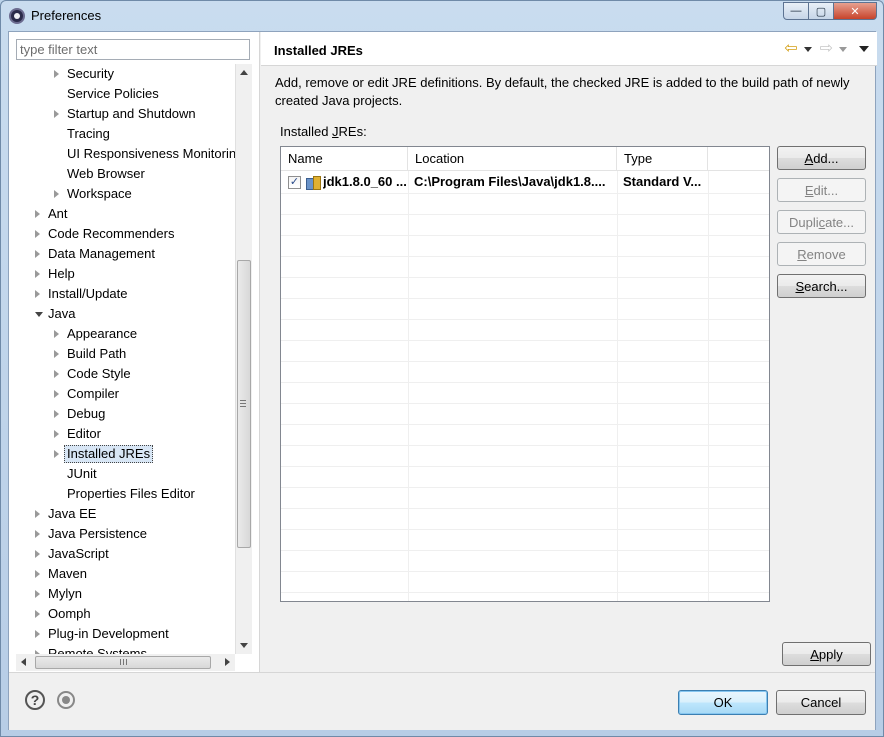 This screenshot has width=884, height=737. Describe the element at coordinates (122, 254) in the screenshot. I see `tree-item: Data Management` at that location.